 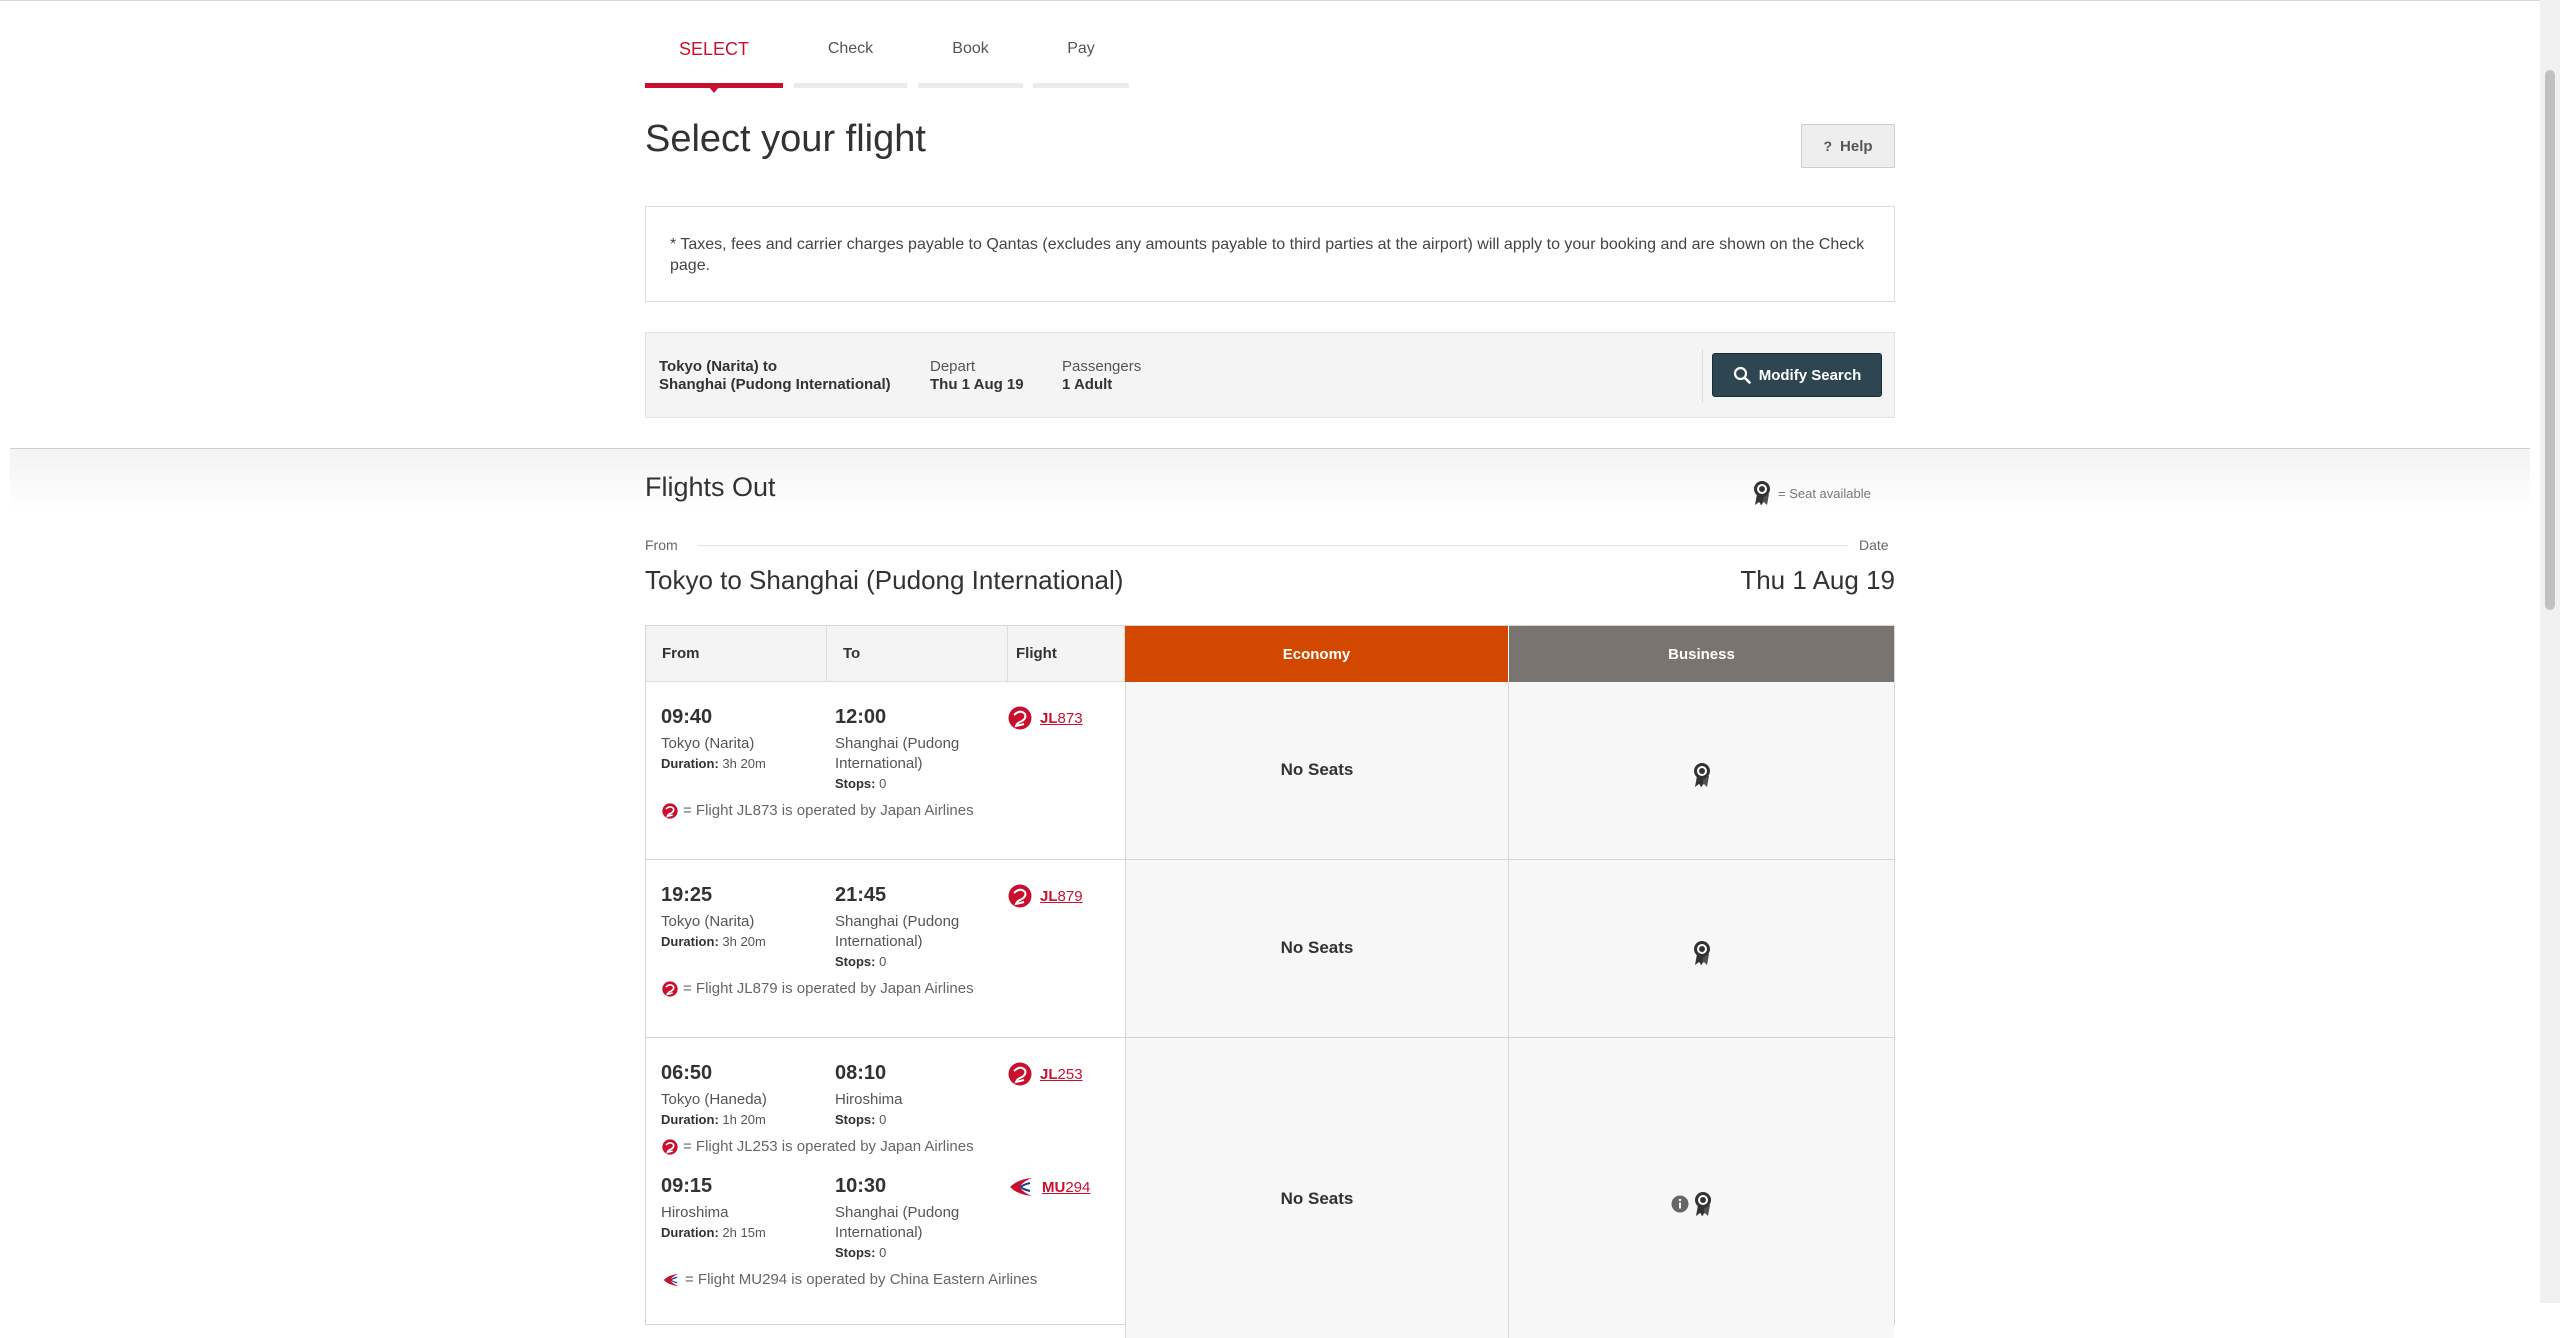 I want to click on flight-num: 294, so click(x=1078, y=1187).